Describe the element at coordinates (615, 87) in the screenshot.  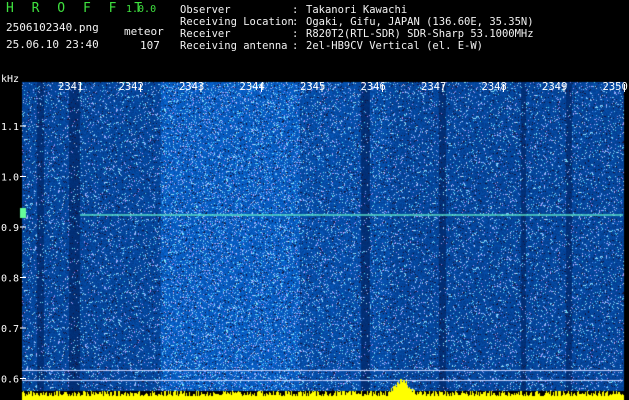
I see `time-tick-label: 2350` at that location.